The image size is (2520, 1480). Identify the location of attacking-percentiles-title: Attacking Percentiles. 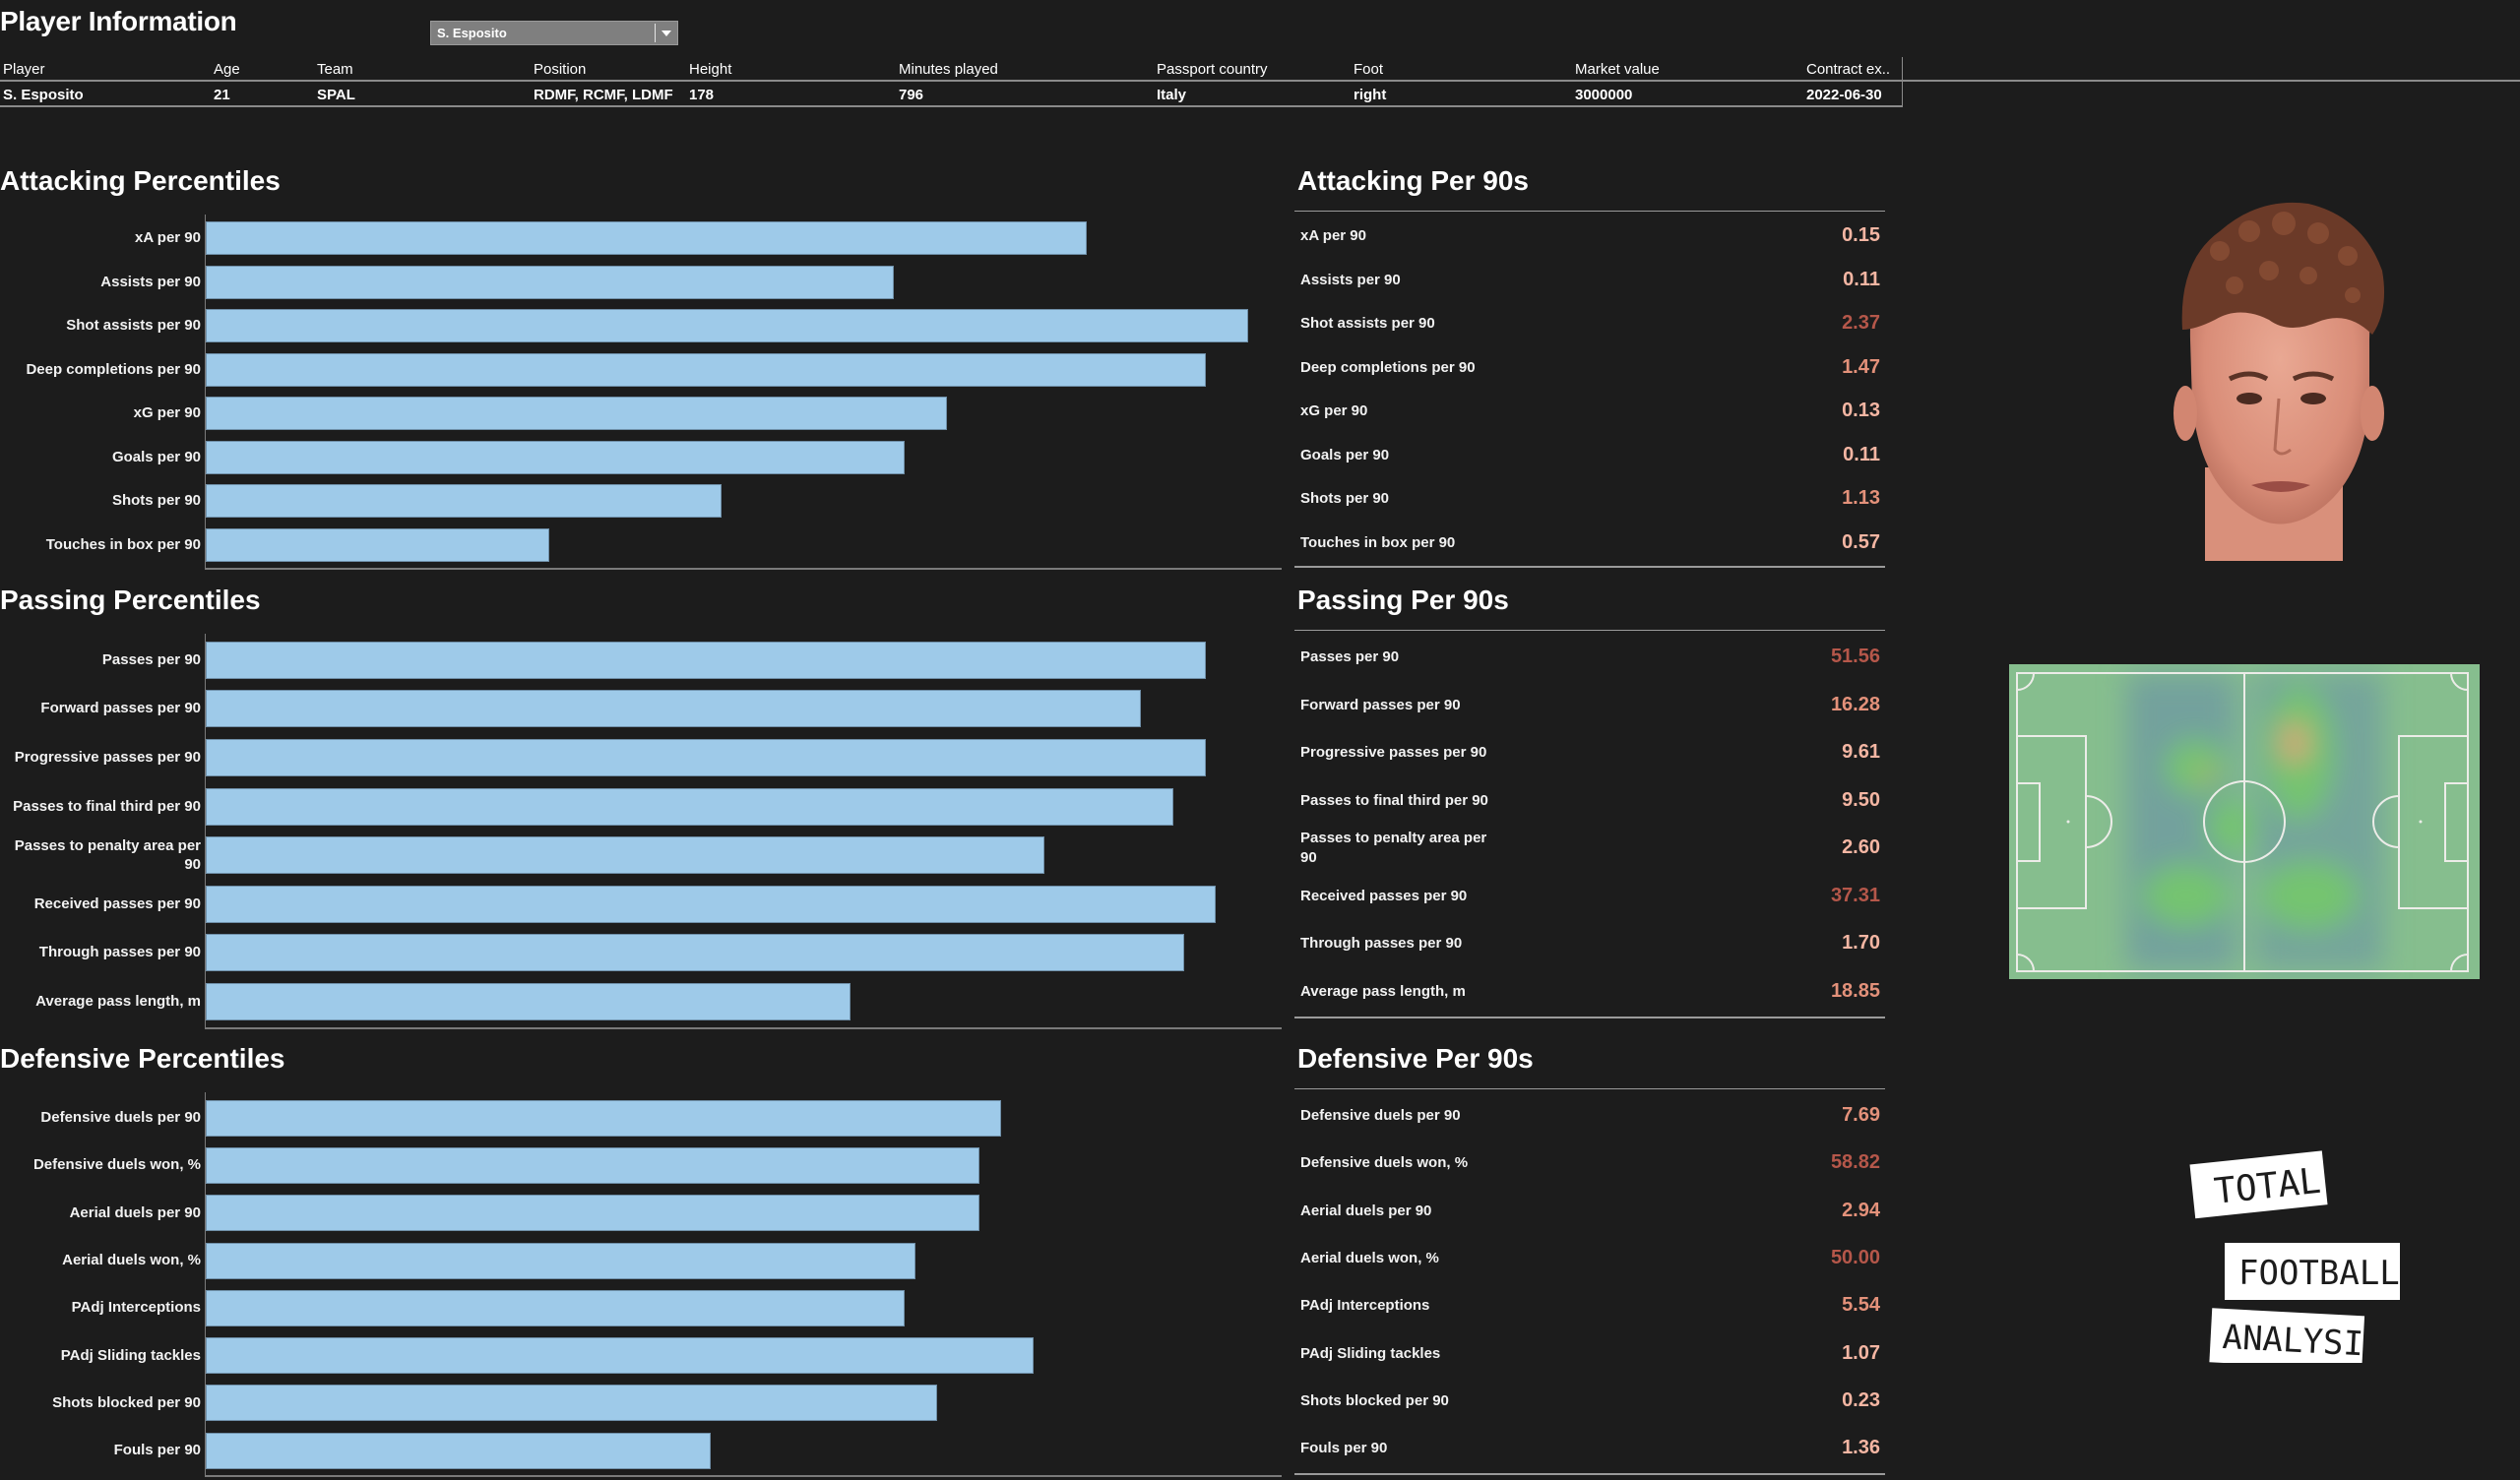
(140, 180).